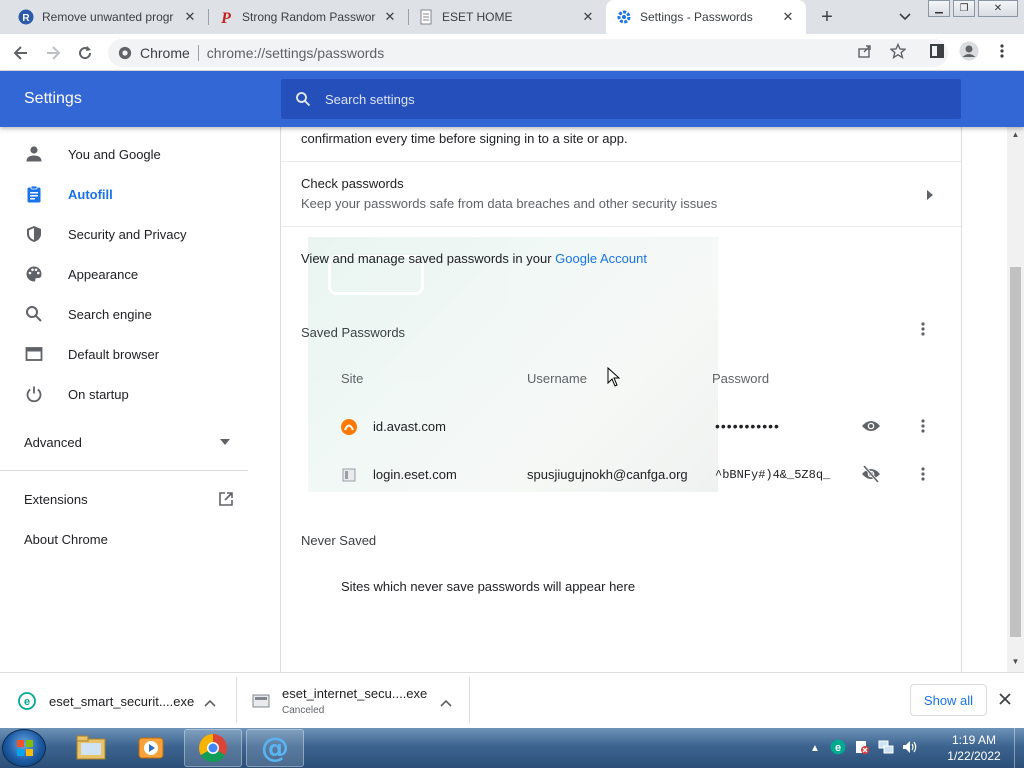 The image size is (1024, 768). I want to click on browser-icon, so click(34, 354).